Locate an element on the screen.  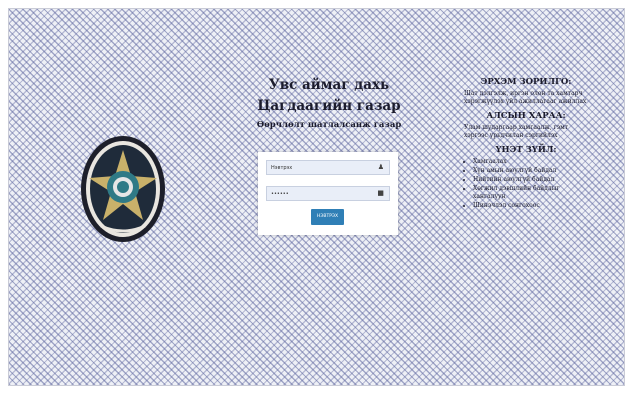
login-panel: Нэвтрэх ♟ •••••• ■ НЭВТРЭХ is located at coordinates (328, 193).